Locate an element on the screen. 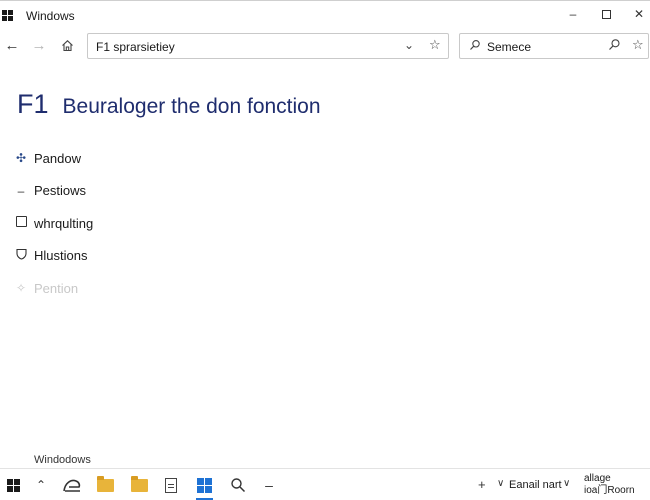 The image size is (650, 500). taskbar-browser-button is located at coordinates (72, 485).